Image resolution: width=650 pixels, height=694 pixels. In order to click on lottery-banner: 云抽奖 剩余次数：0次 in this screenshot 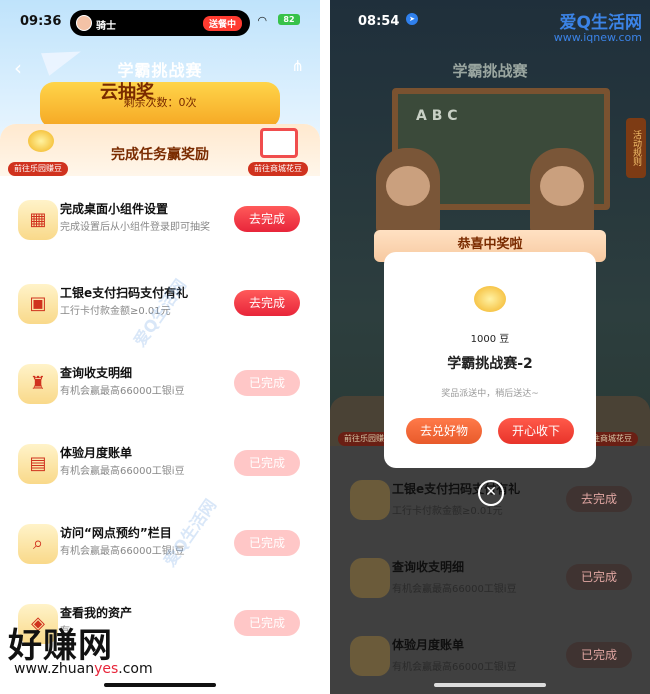, I will do `click(160, 105)`.